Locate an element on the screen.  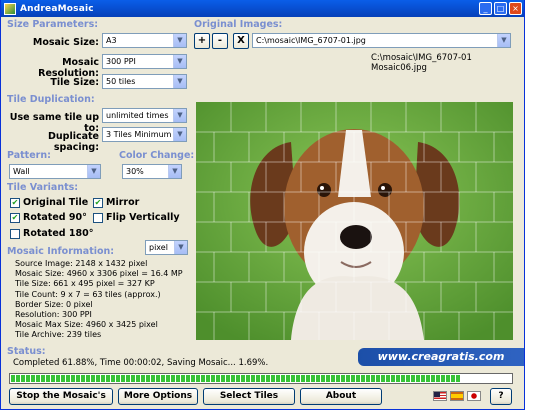
rotated-180-checkbox: Rotated 180° is located at coordinates (51, 233).